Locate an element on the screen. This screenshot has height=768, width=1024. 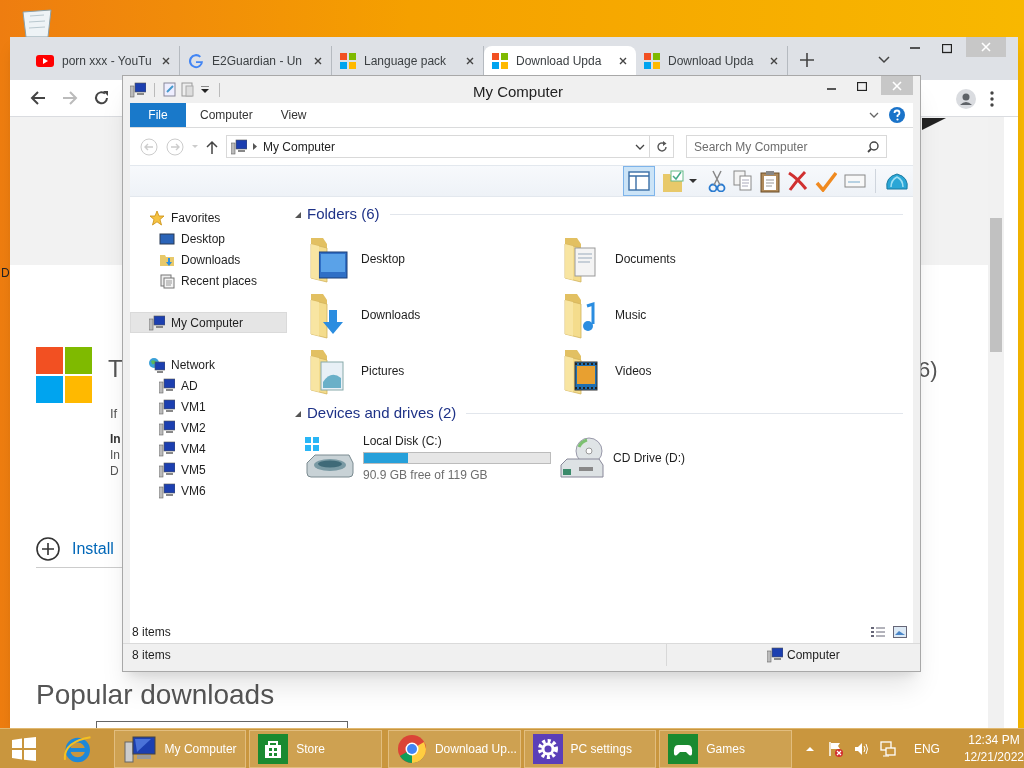
g-letter-icon is located at coordinates (196, 60).